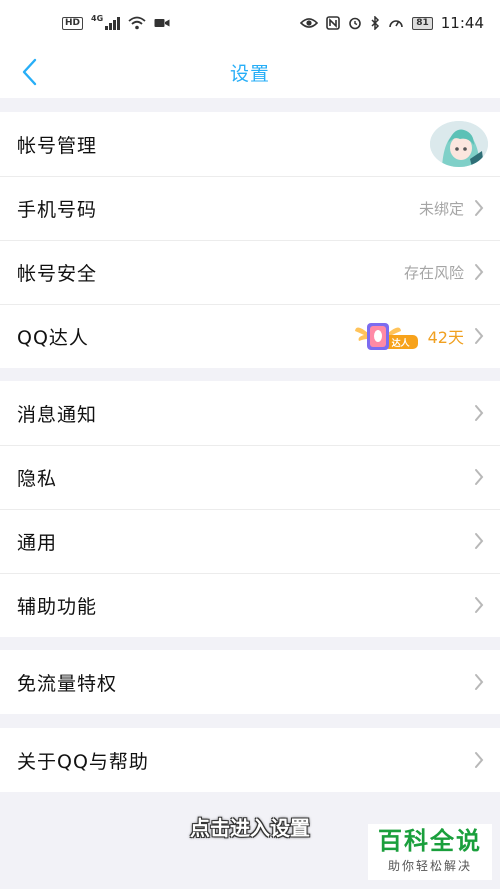  I want to click on wifi-icon, so click(137, 23).